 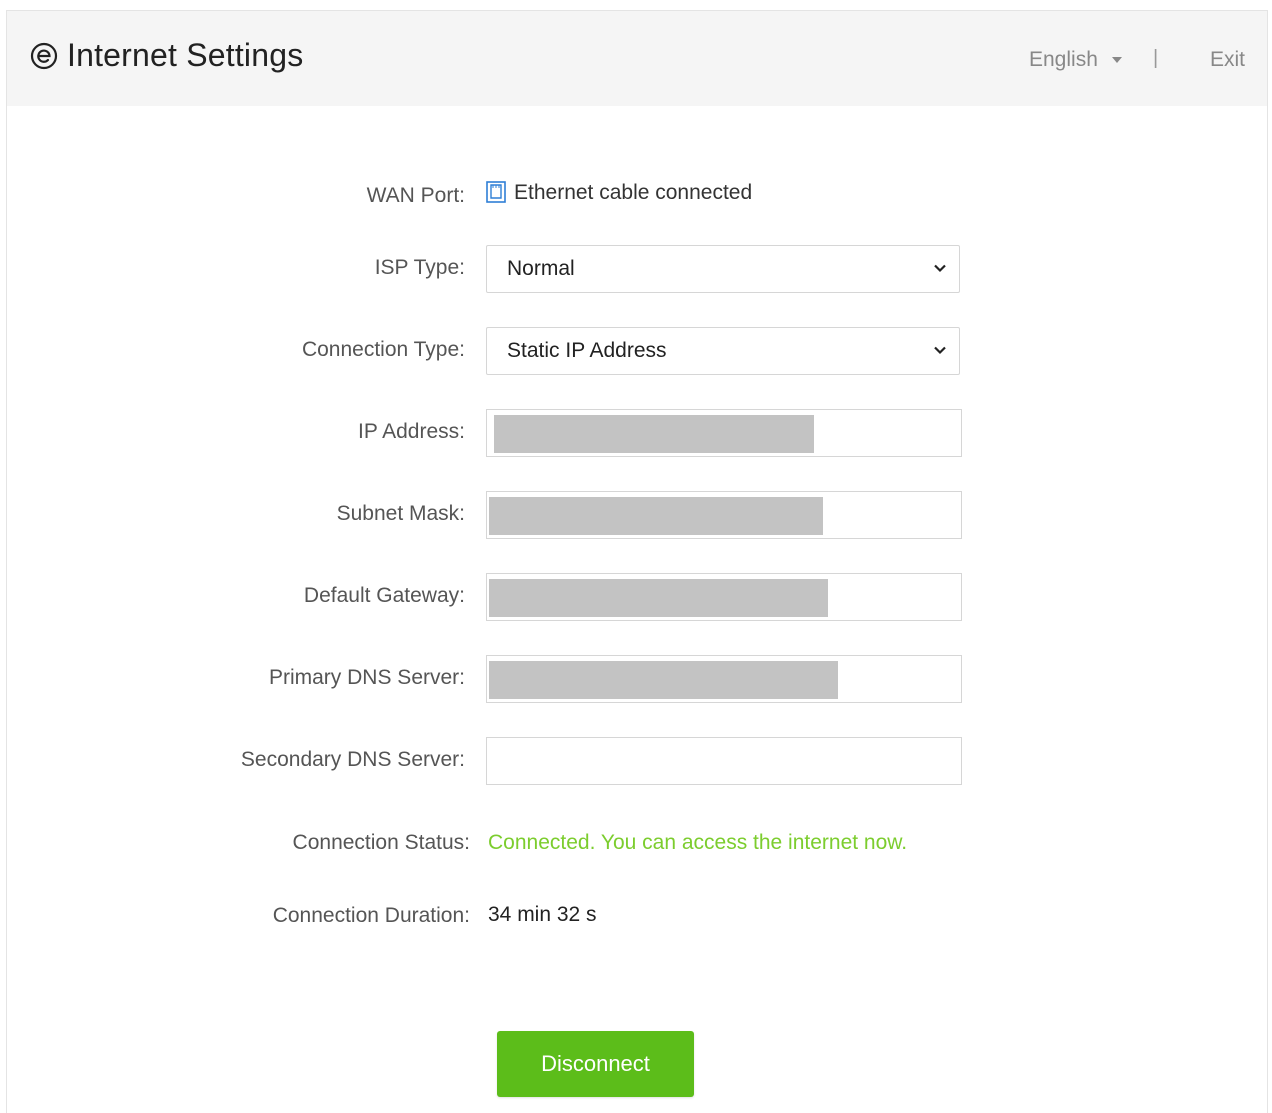 I want to click on ip-address-label: IP Address:, so click(x=411, y=431).